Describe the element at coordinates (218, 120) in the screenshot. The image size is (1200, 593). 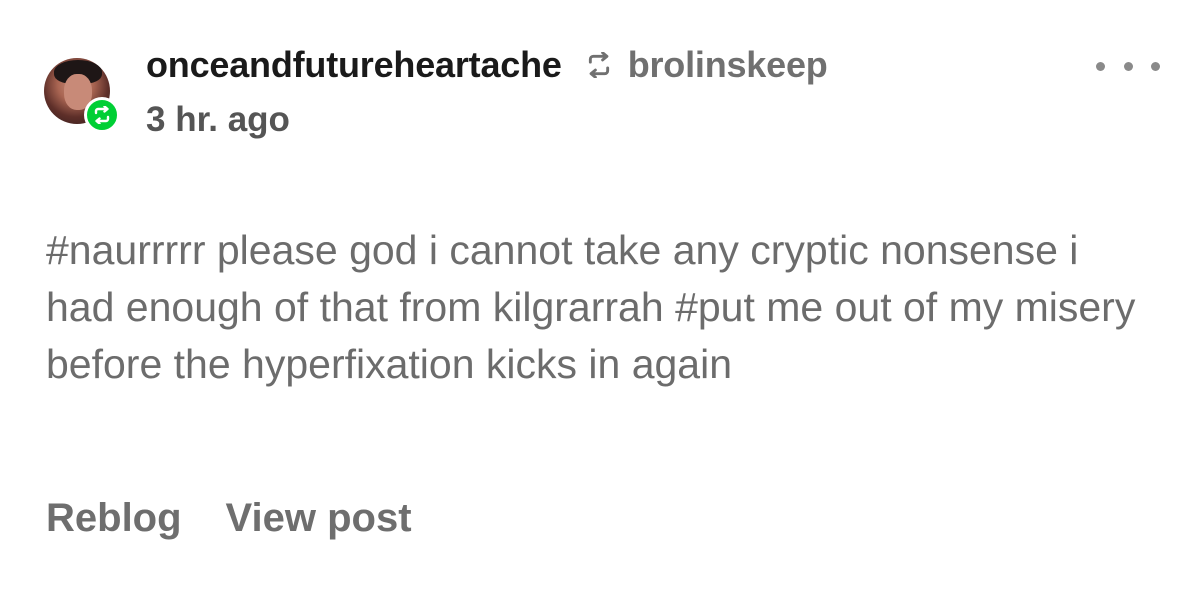
I see `post-timestamp: 3 hr. ago` at that location.